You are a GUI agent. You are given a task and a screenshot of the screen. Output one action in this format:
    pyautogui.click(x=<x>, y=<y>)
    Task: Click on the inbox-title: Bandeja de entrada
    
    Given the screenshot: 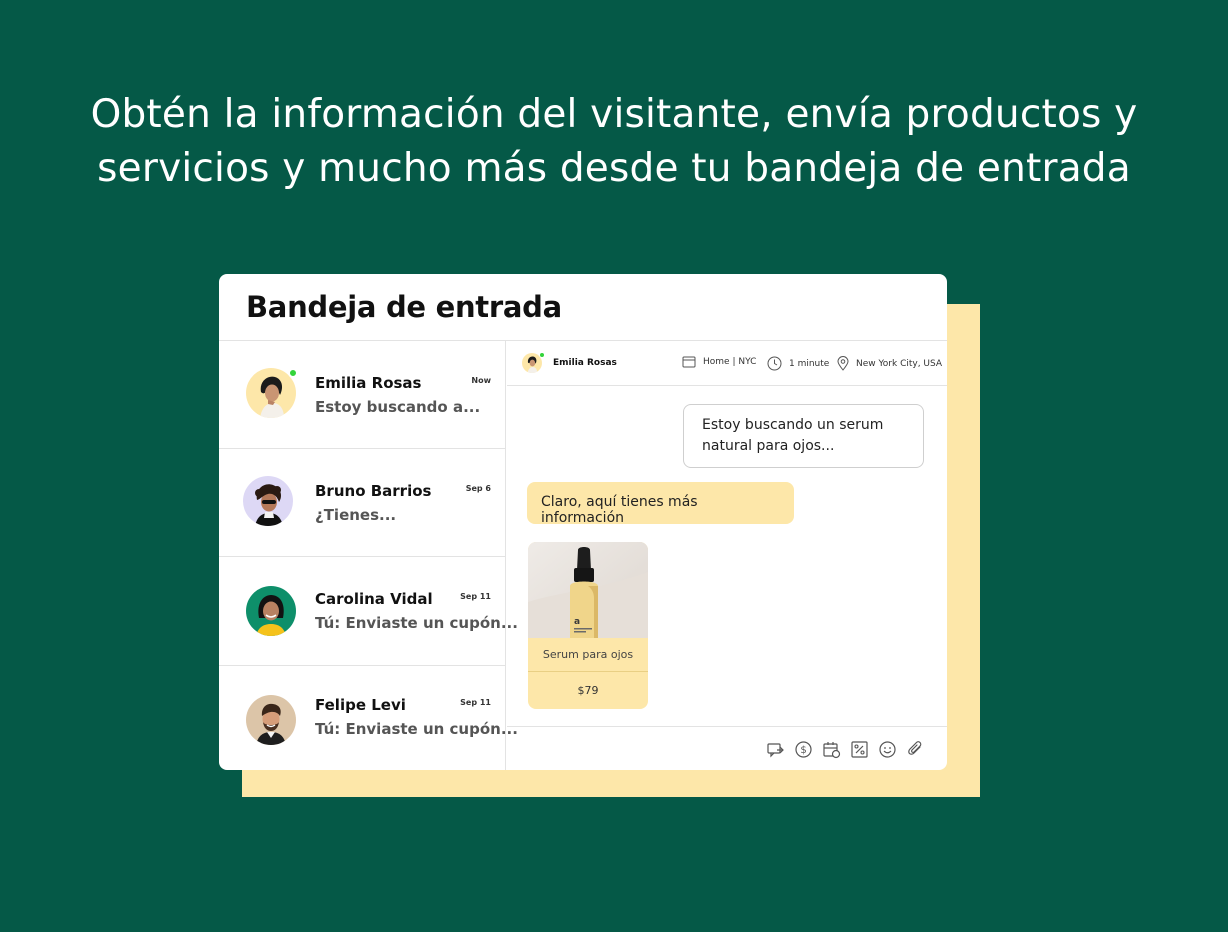 What is the action you would take?
    pyautogui.click(x=404, y=307)
    